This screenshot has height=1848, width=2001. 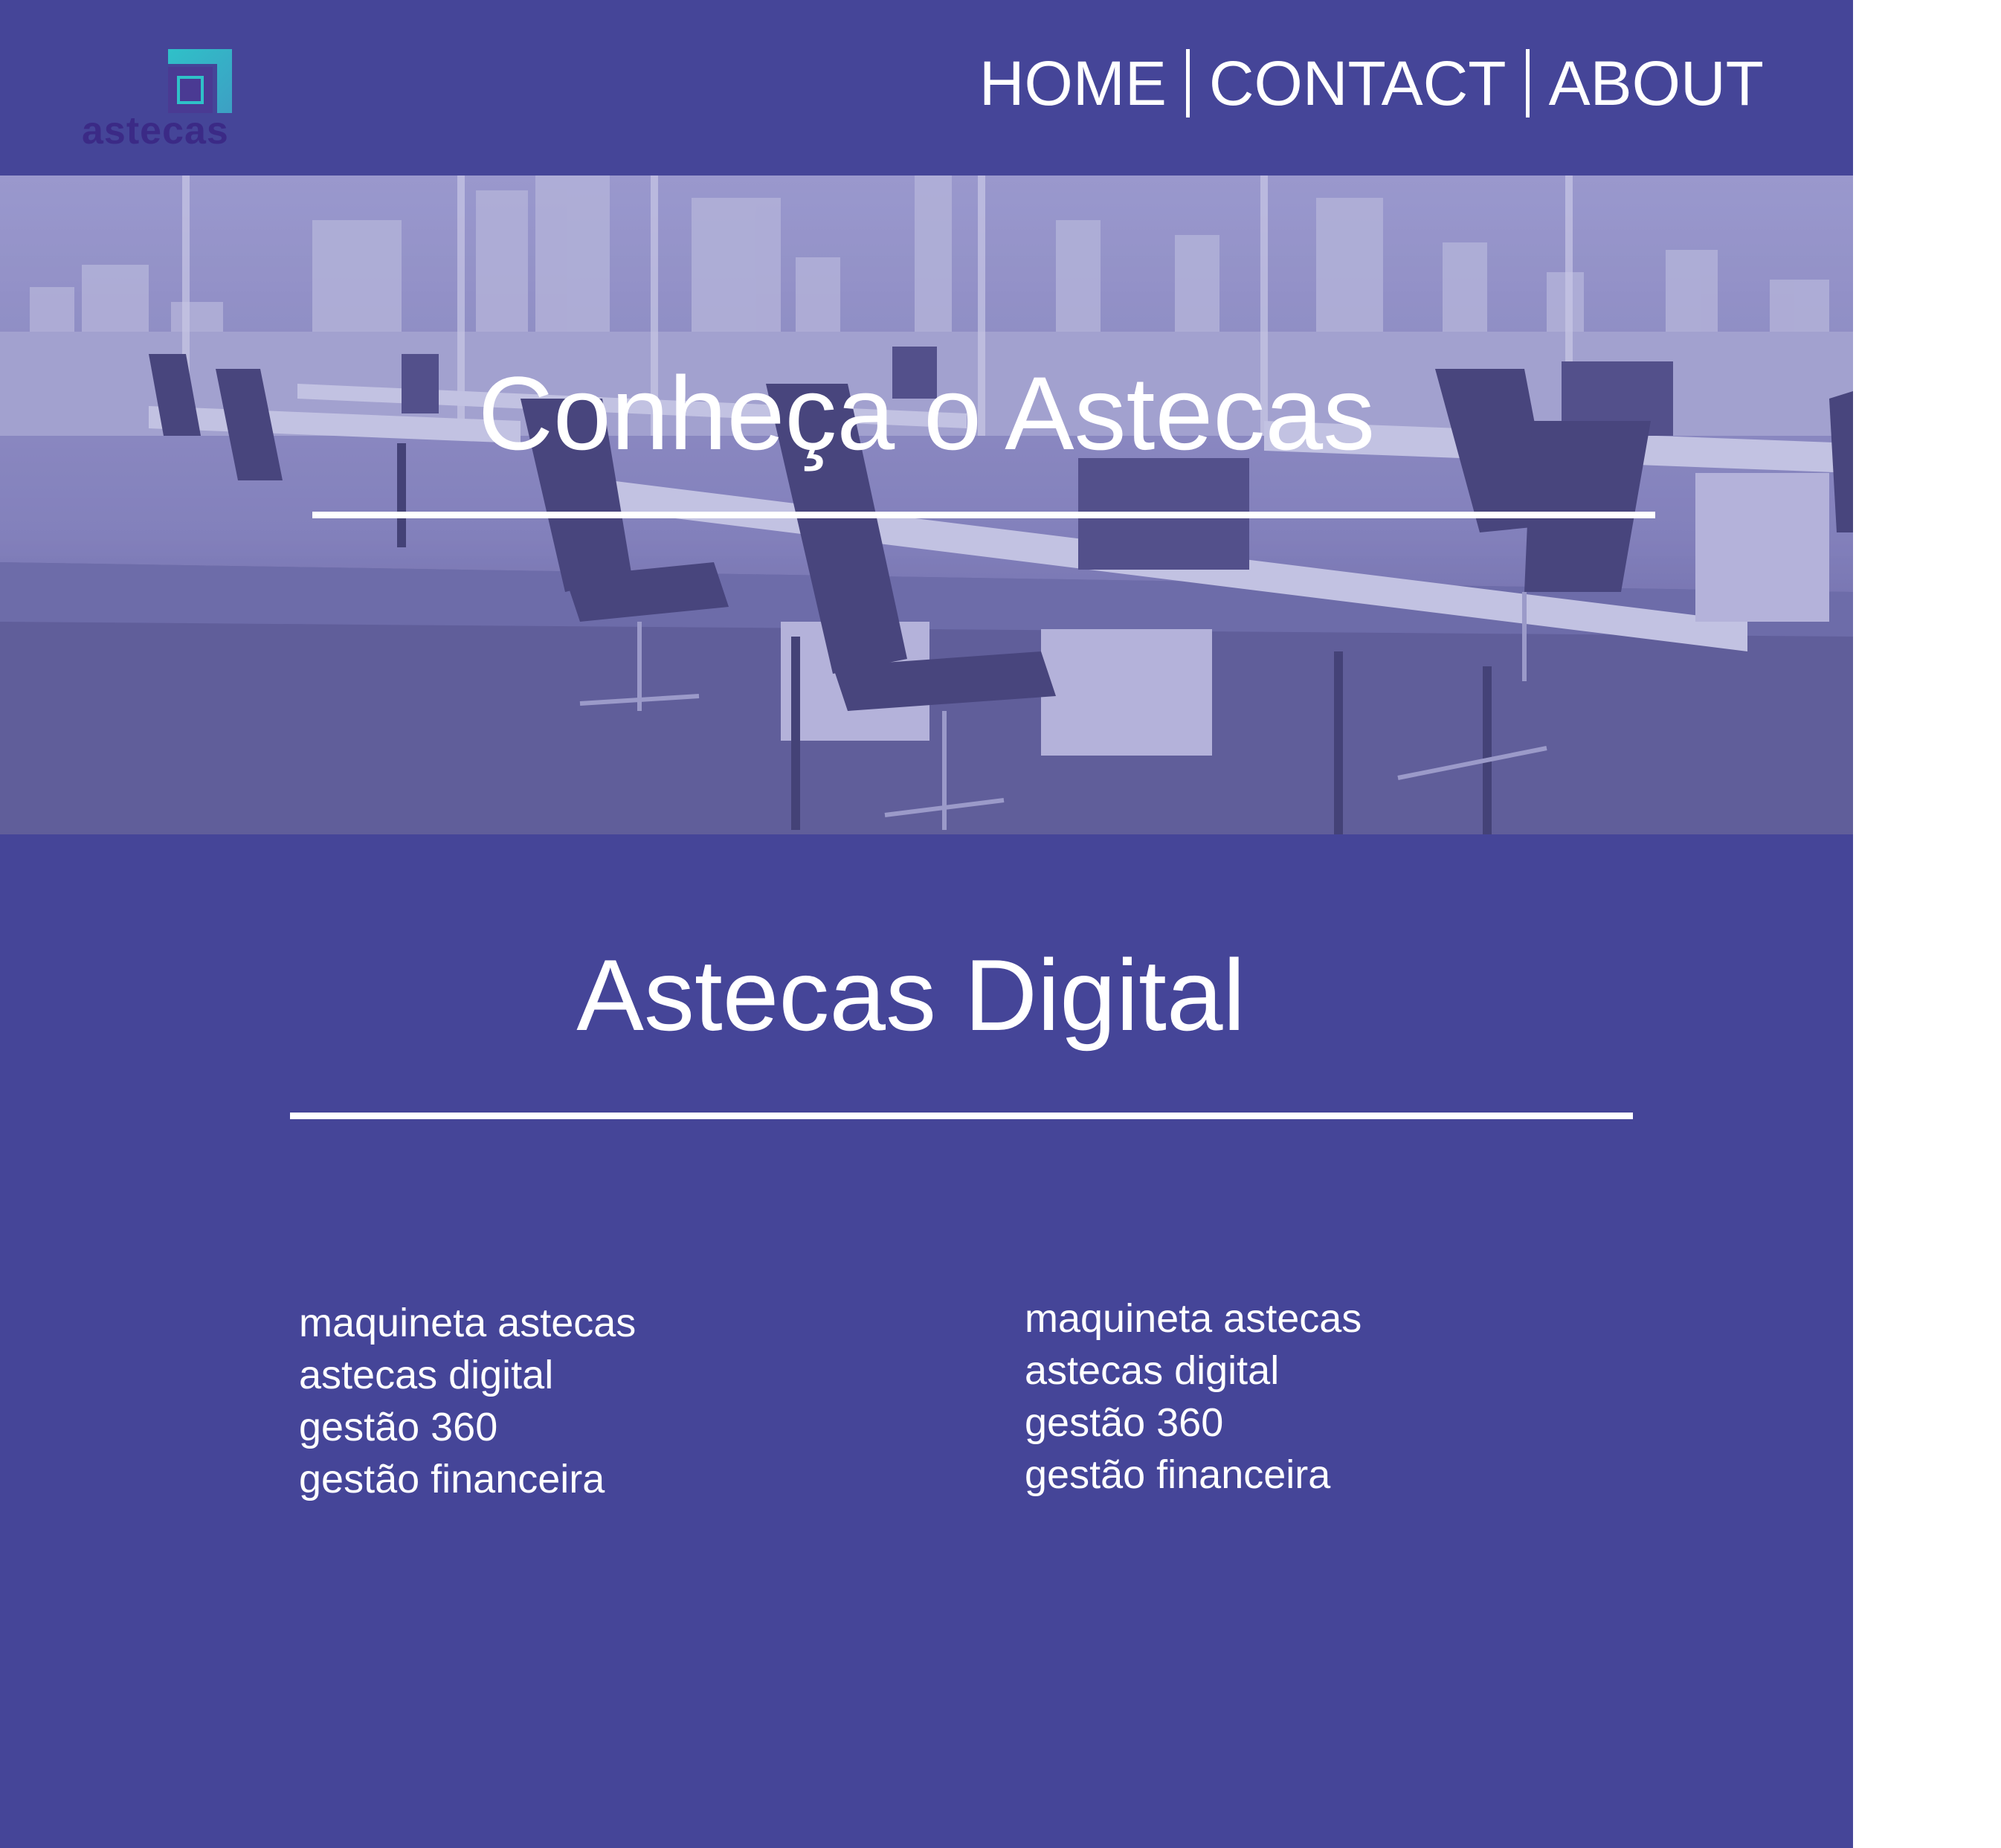 What do you see at coordinates (911, 995) in the screenshot?
I see `section-title: Astecas Digital` at bounding box center [911, 995].